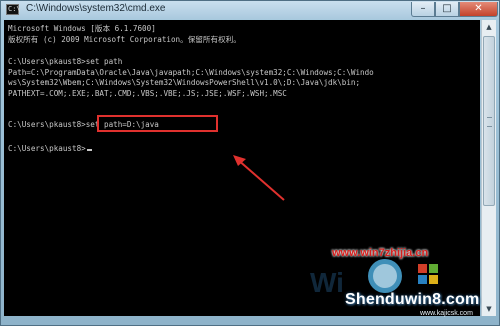 The height and width of the screenshot is (326, 500). What do you see at coordinates (47, 148) in the screenshot?
I see `current-prompt-text: C:\Users\pkaust8>` at bounding box center [47, 148].